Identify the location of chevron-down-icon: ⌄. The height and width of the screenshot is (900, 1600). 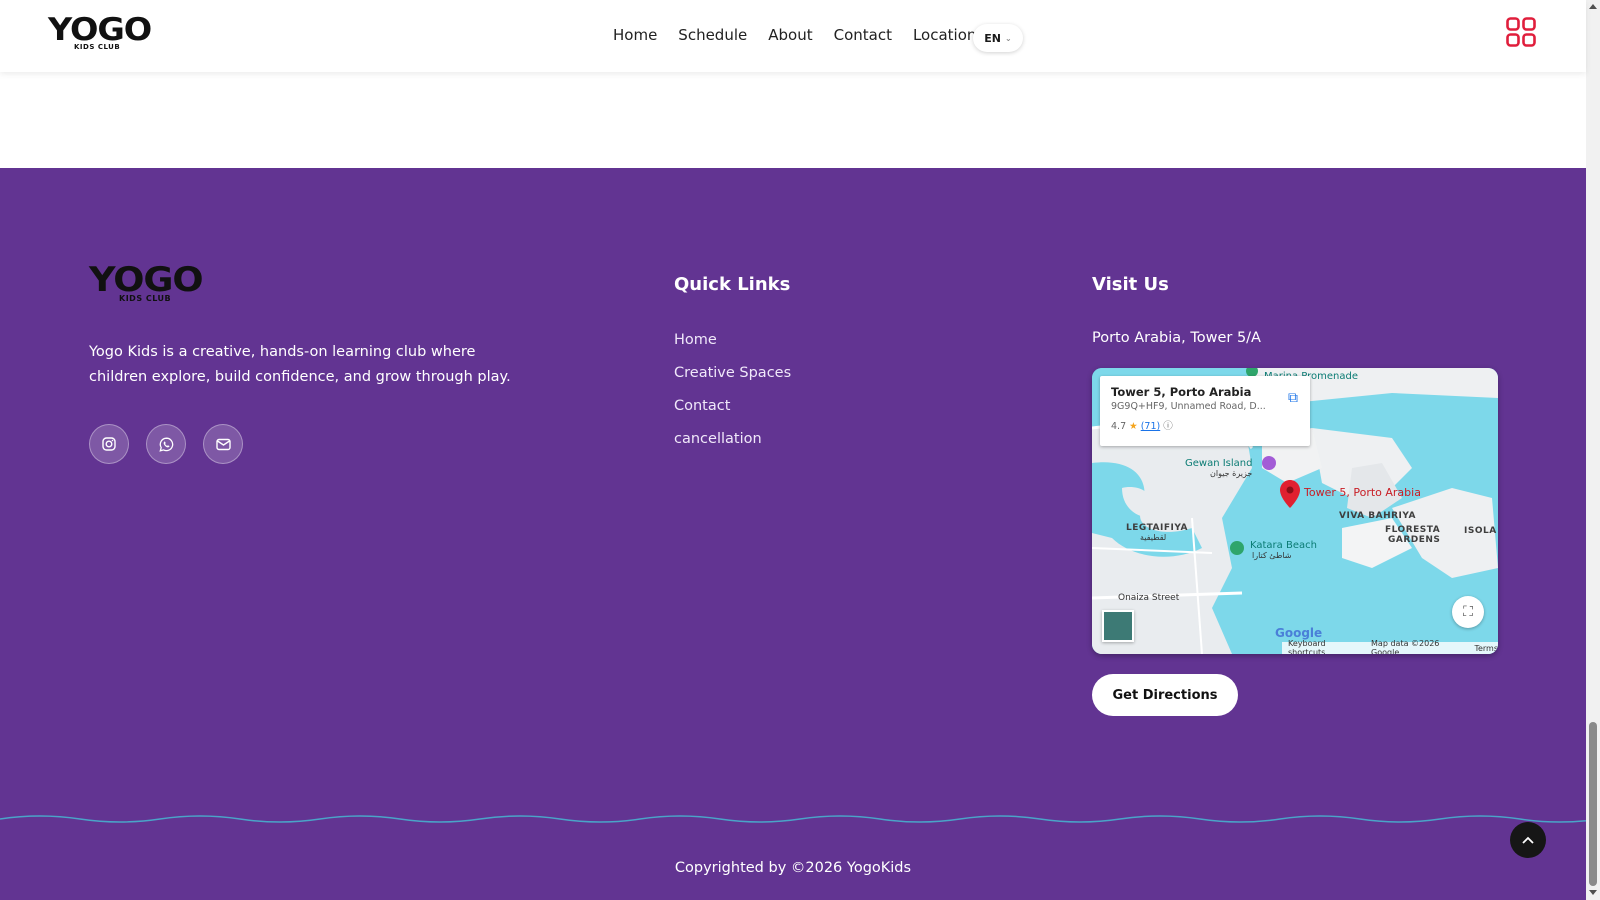
(1008, 38).